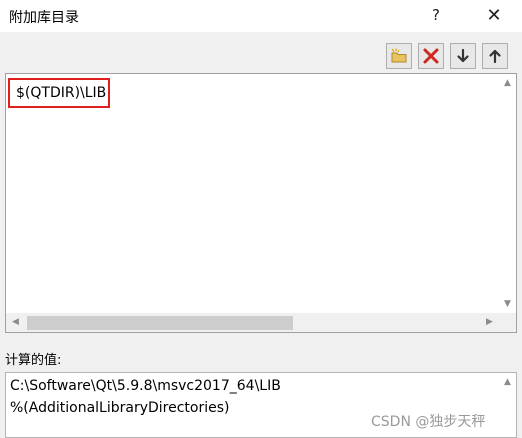  I want to click on list-item-text: $(QTDIR)\LIB, so click(61, 93).